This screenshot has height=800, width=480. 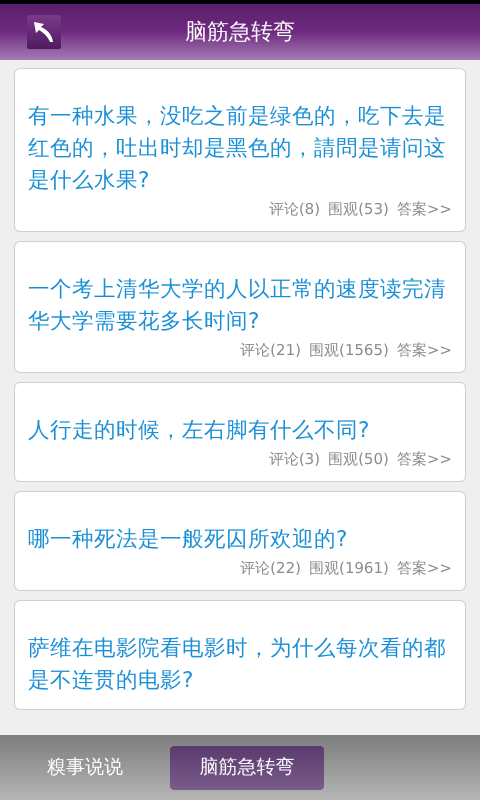 I want to click on question-card: 哪一种死法是一般死囚所欢迎的? 评论(22) 围观(1961) 答案>>, so click(x=240, y=541).